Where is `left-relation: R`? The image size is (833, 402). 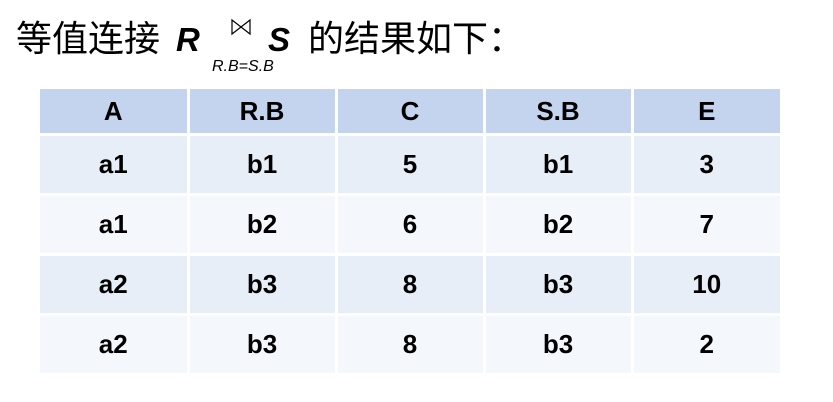 left-relation: R is located at coordinates (188, 39).